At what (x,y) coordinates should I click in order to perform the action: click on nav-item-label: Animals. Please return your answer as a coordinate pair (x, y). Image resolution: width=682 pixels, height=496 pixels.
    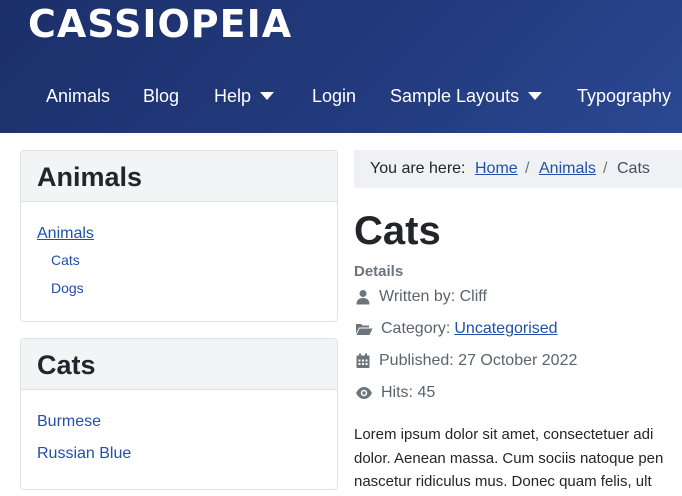
    Looking at the image, I should click on (78, 96).